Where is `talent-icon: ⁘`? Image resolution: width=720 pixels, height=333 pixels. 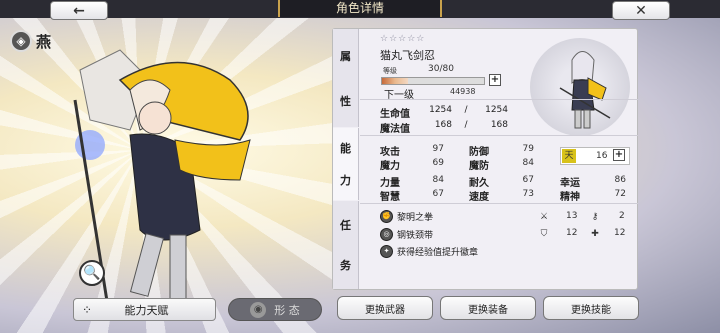 talent-icon: ⁘ is located at coordinates (87, 309).